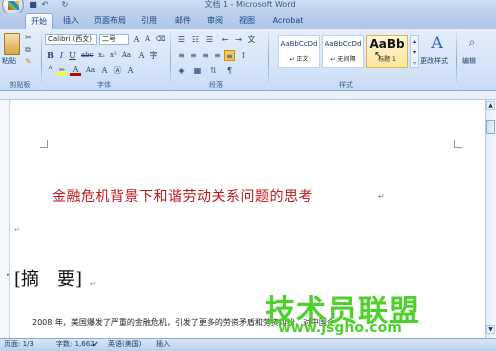  What do you see at coordinates (378, 55) in the screenshot?
I see `mouse-cursor-icon: ↖` at bounding box center [378, 55].